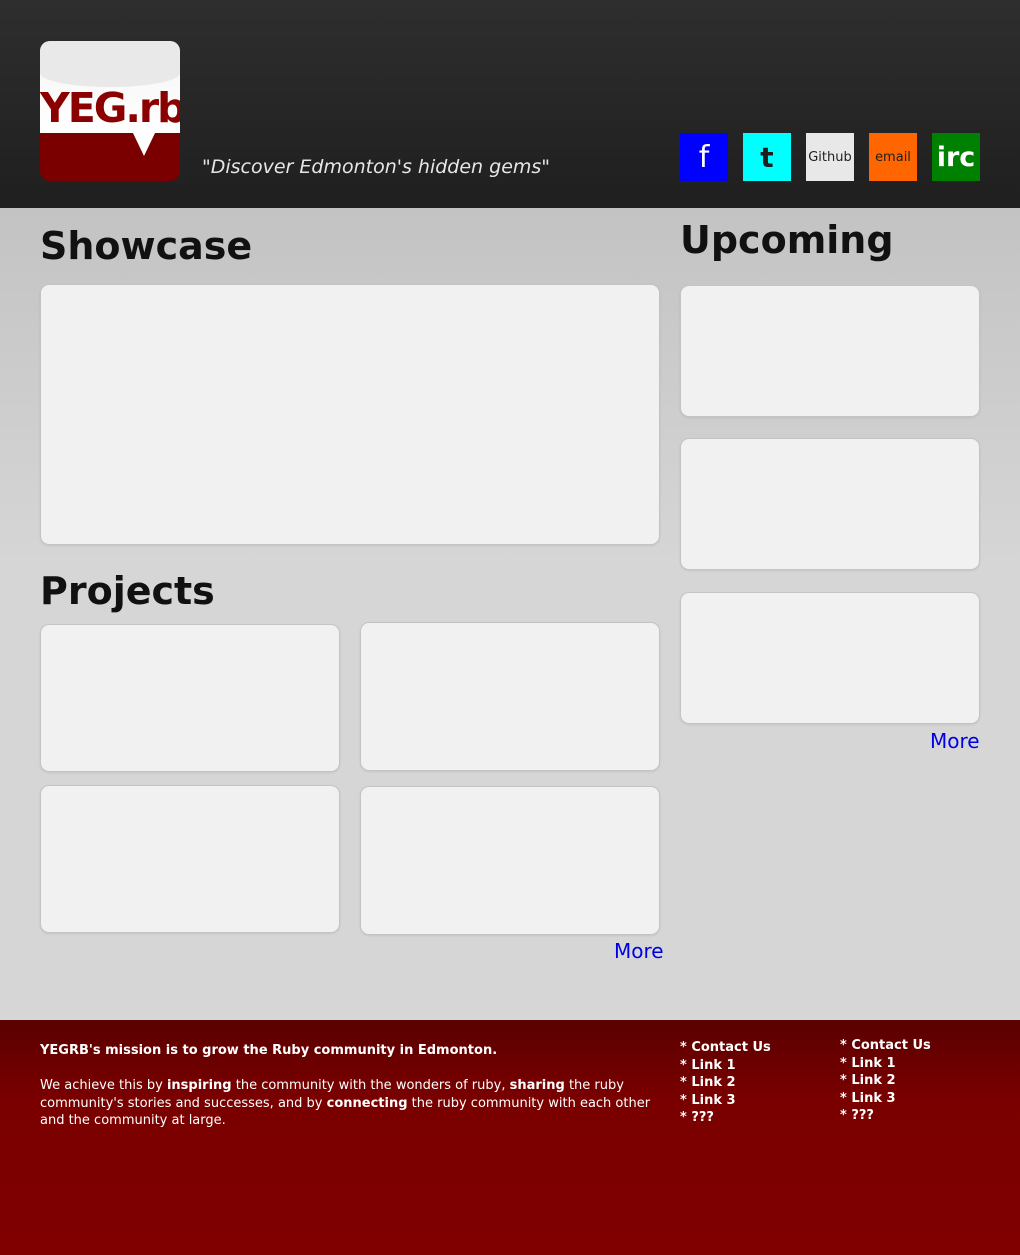 Image resolution: width=1020 pixels, height=1255 pixels. Describe the element at coordinates (127, 591) in the screenshot. I see `projects-heading: Projects` at that location.